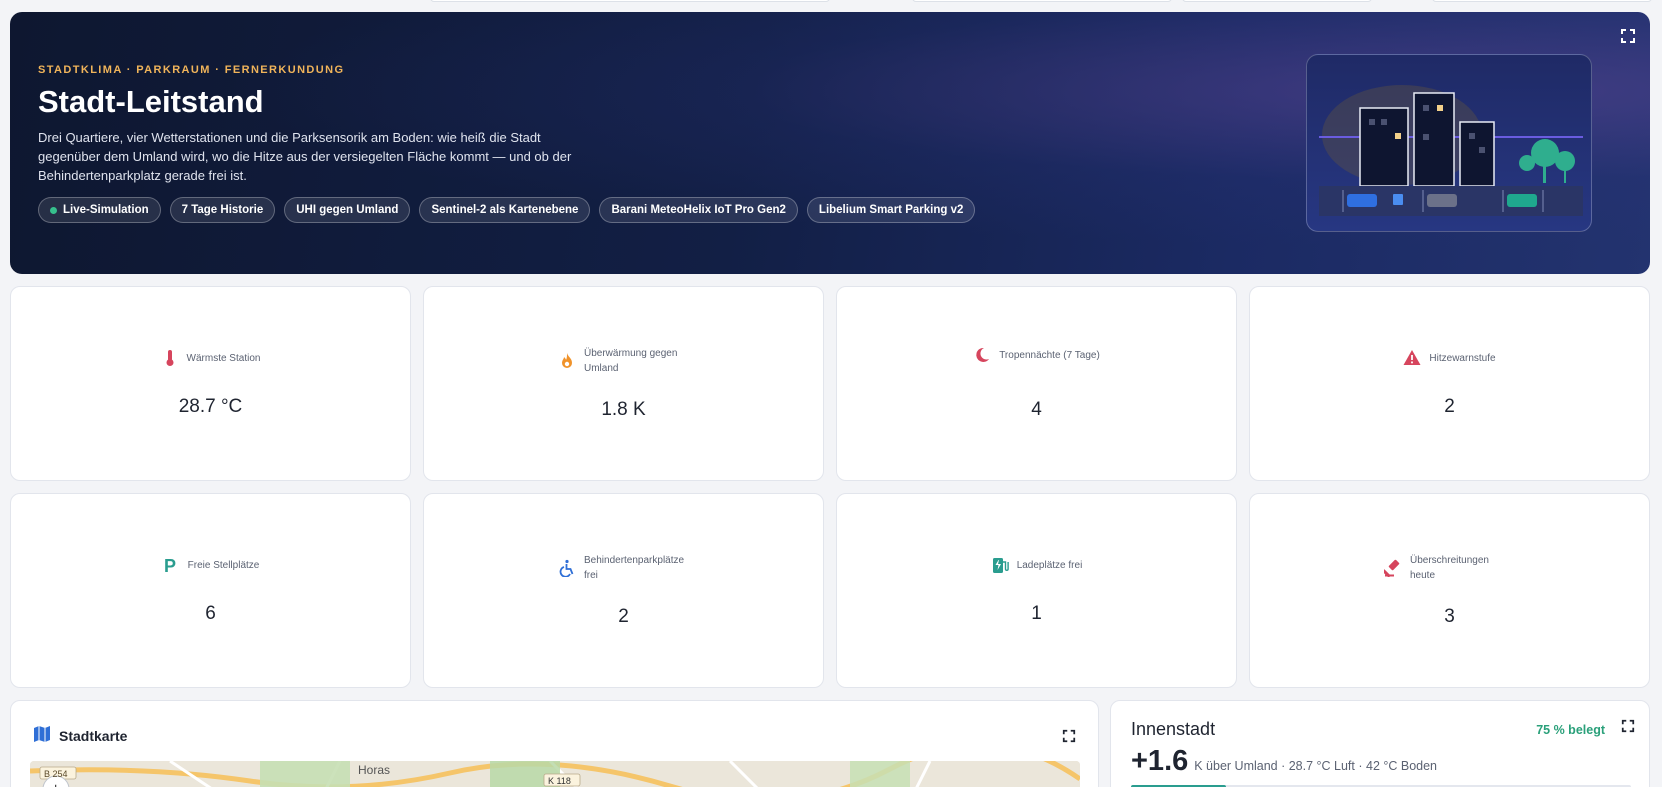 The height and width of the screenshot is (787, 1662). Describe the element at coordinates (210, 590) in the screenshot. I see `kpi-card-free-spaces: P Freie Stellplätze 6` at that location.